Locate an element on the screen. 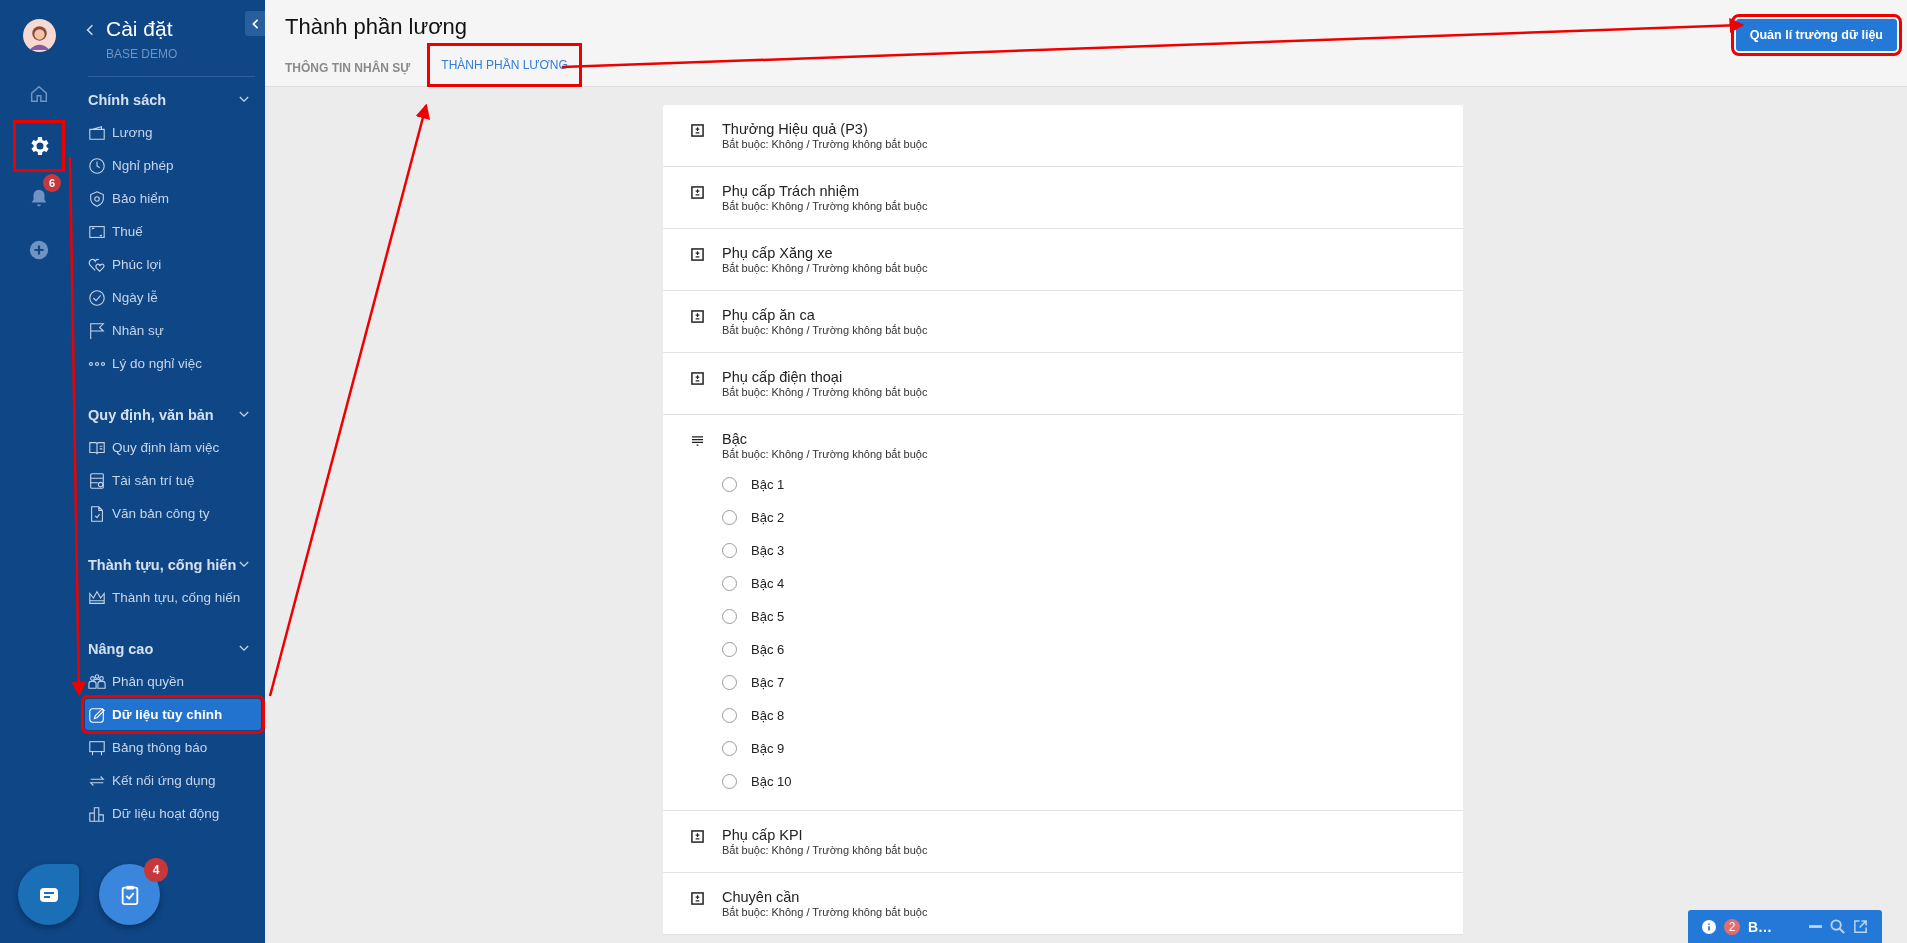  sidebar-item: Quy định làm việc is located at coordinates (168, 447).